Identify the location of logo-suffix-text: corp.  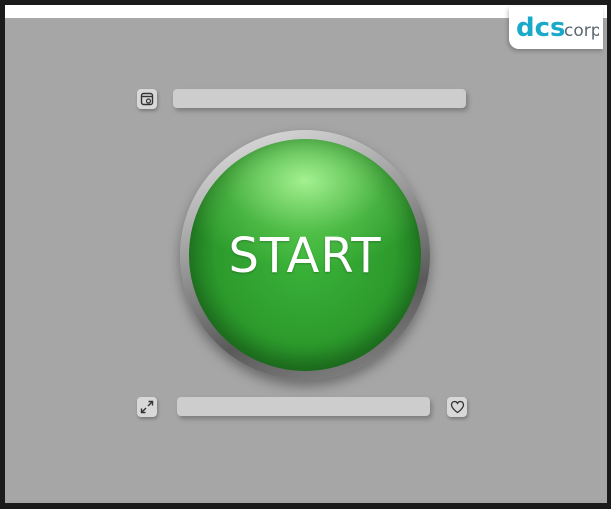
(581, 31).